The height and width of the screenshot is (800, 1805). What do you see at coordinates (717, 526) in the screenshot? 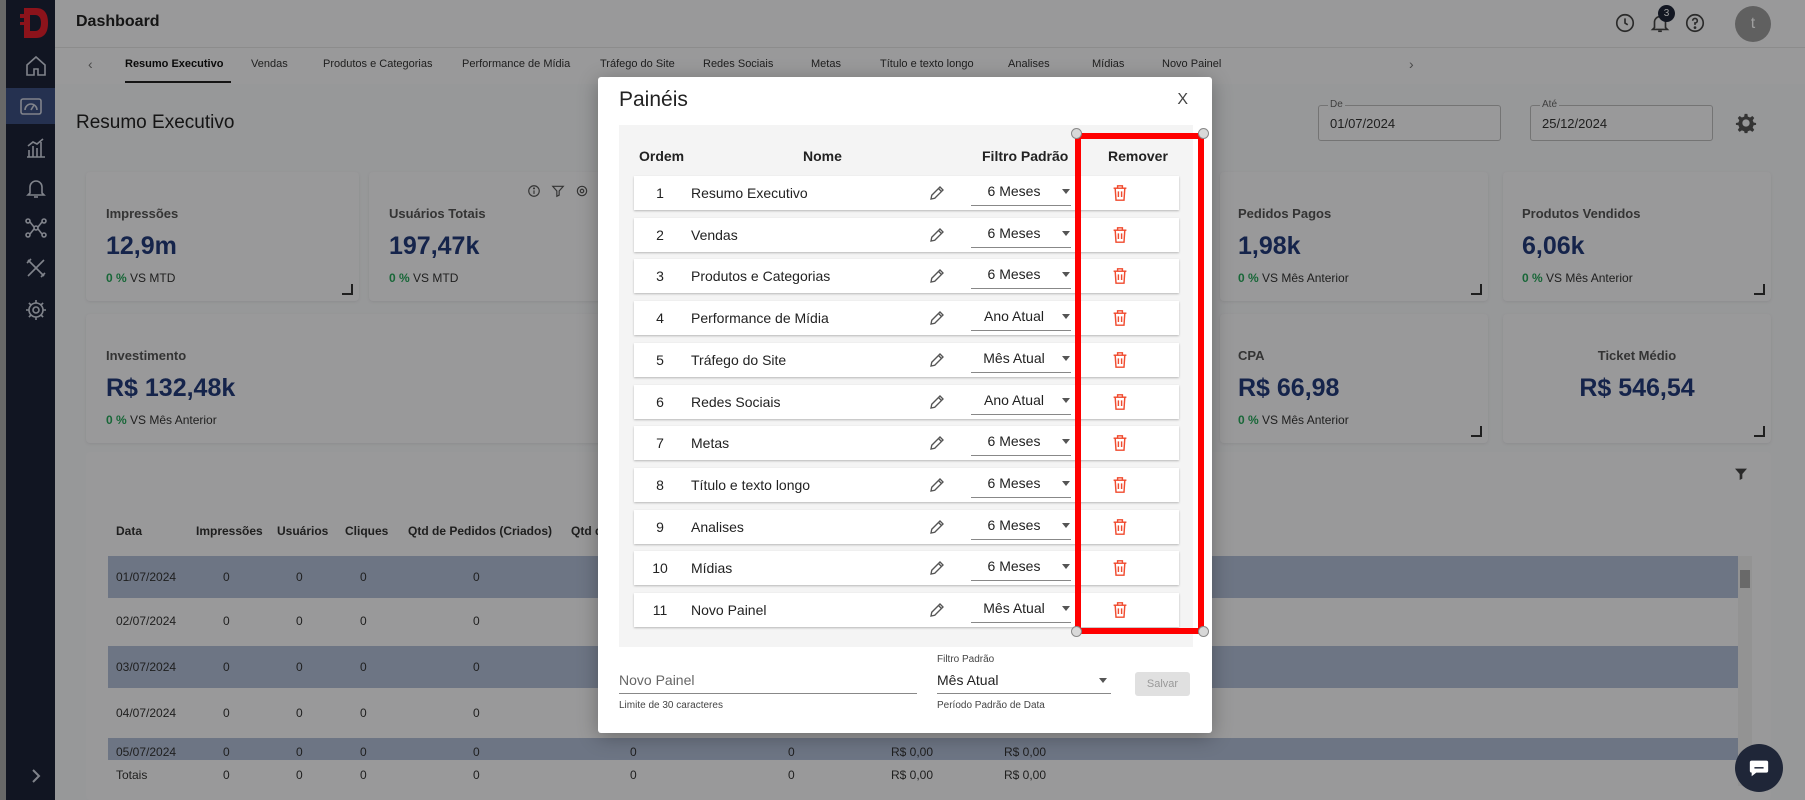
I see `panel-name: Analises` at bounding box center [717, 526].